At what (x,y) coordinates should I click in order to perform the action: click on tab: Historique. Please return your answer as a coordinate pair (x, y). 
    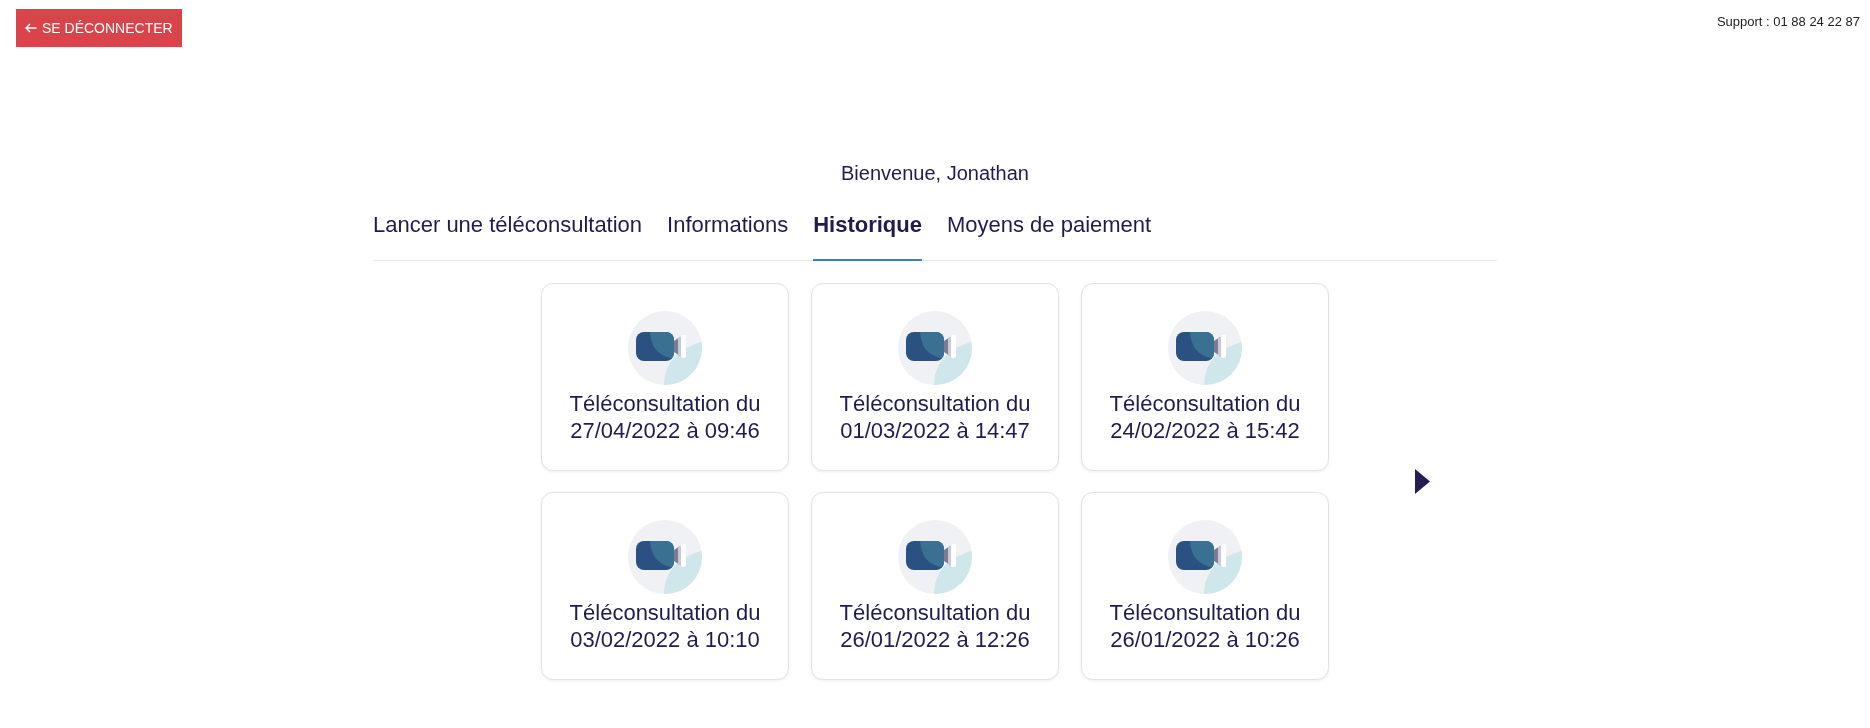
    Looking at the image, I should click on (867, 236).